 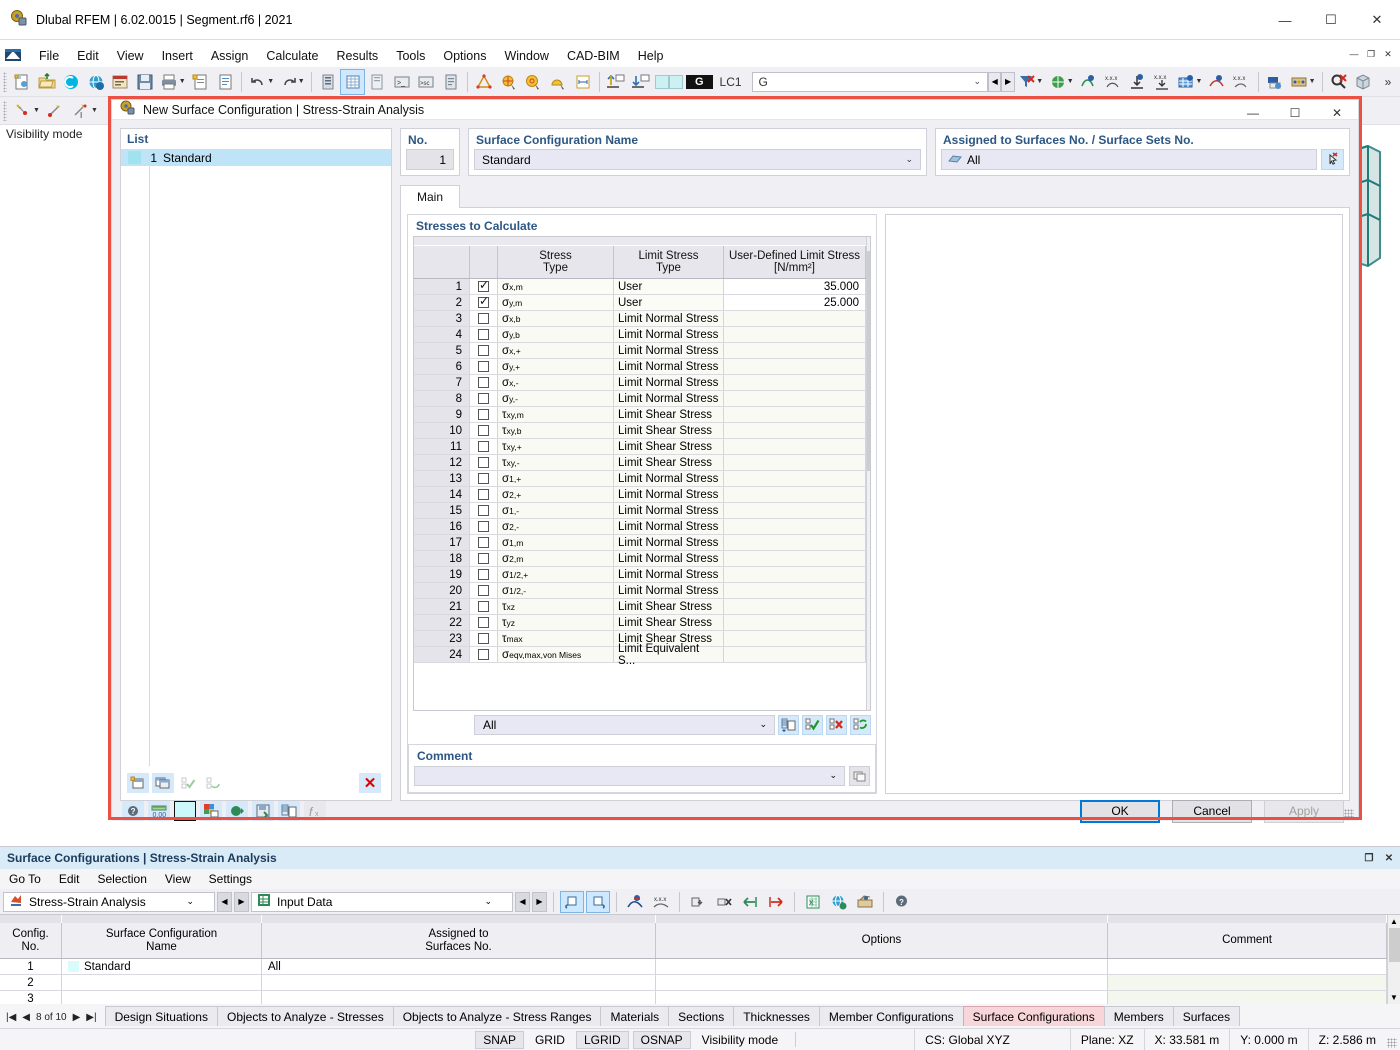 What do you see at coordinates (5, 81) in the screenshot?
I see `toolbar-grip` at bounding box center [5, 81].